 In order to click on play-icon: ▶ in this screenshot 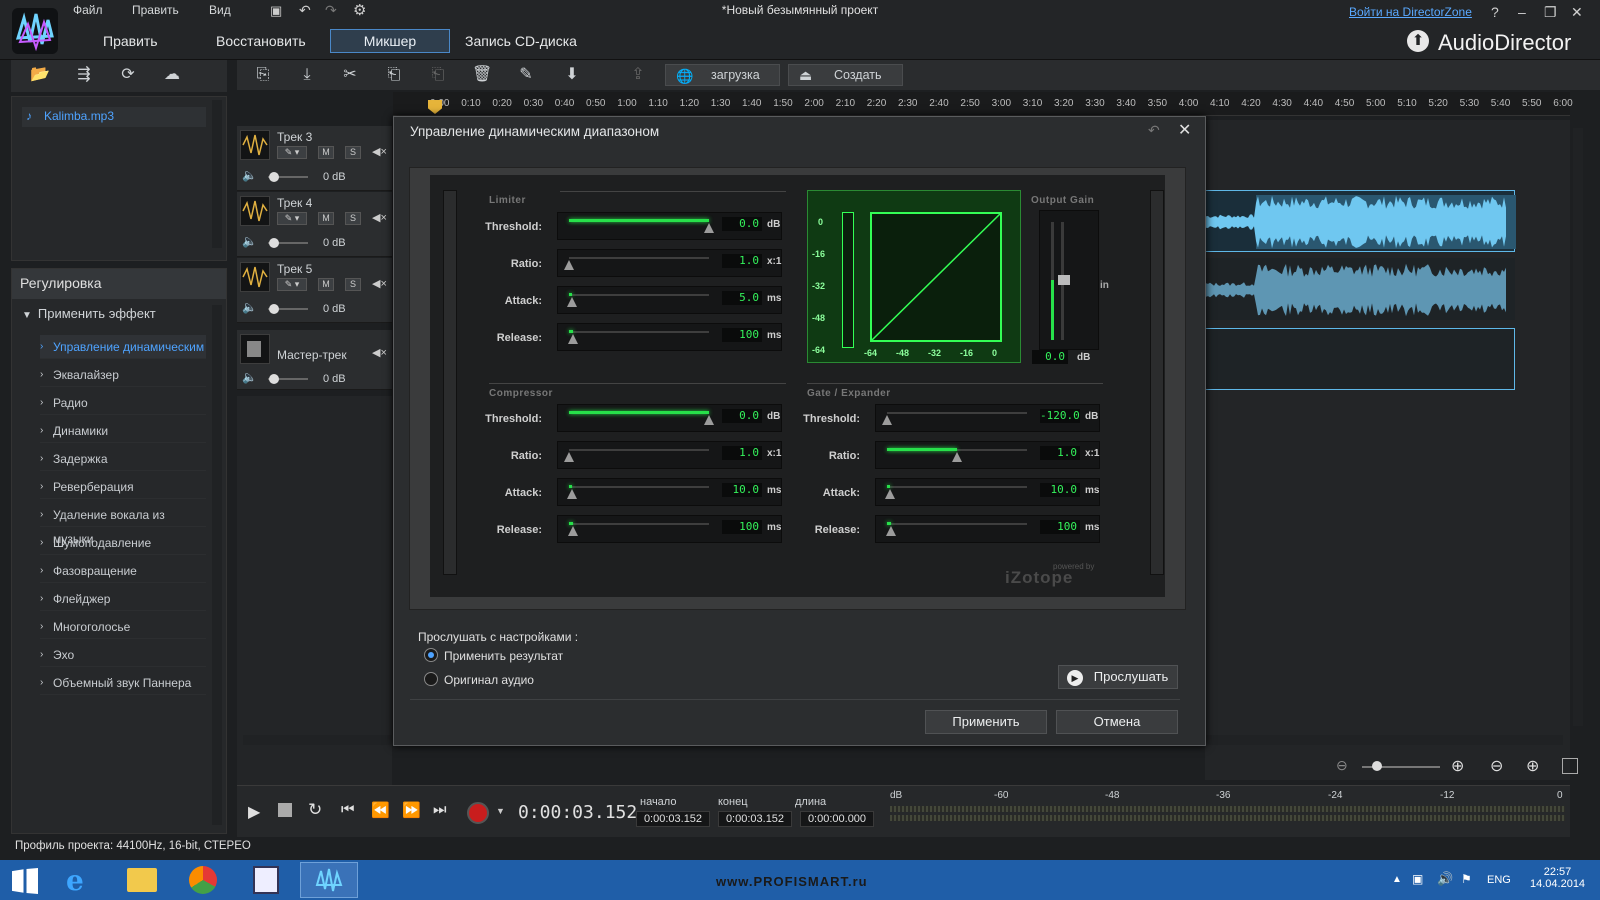, I will do `click(254, 812)`.